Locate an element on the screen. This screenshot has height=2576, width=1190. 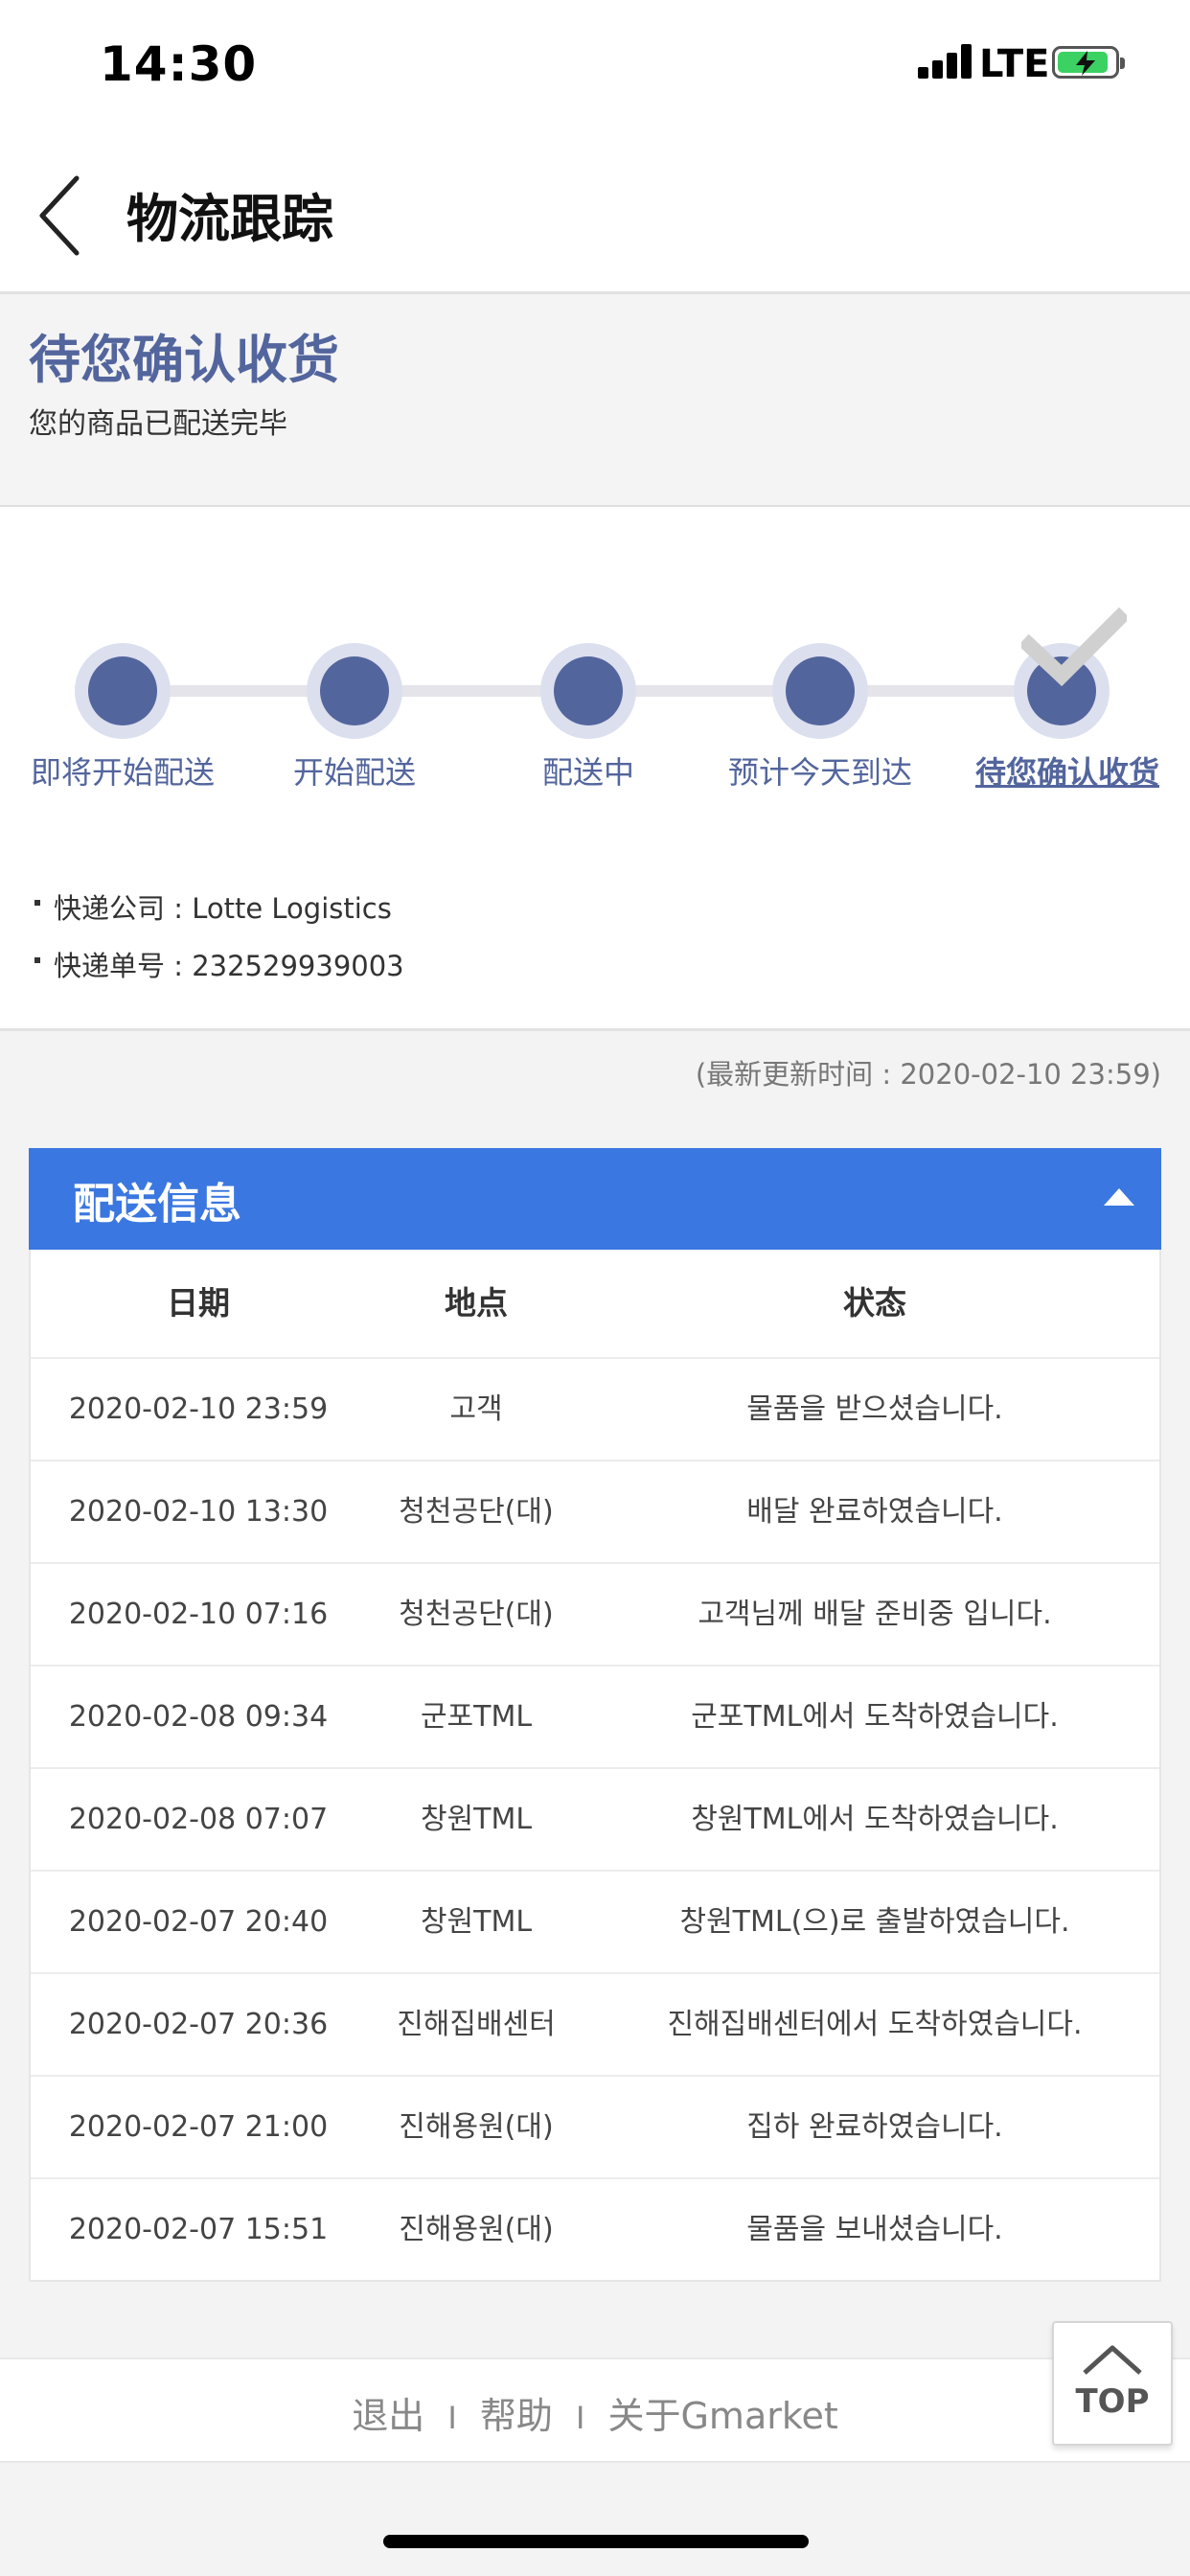
signal-icon is located at coordinates (945, 62).